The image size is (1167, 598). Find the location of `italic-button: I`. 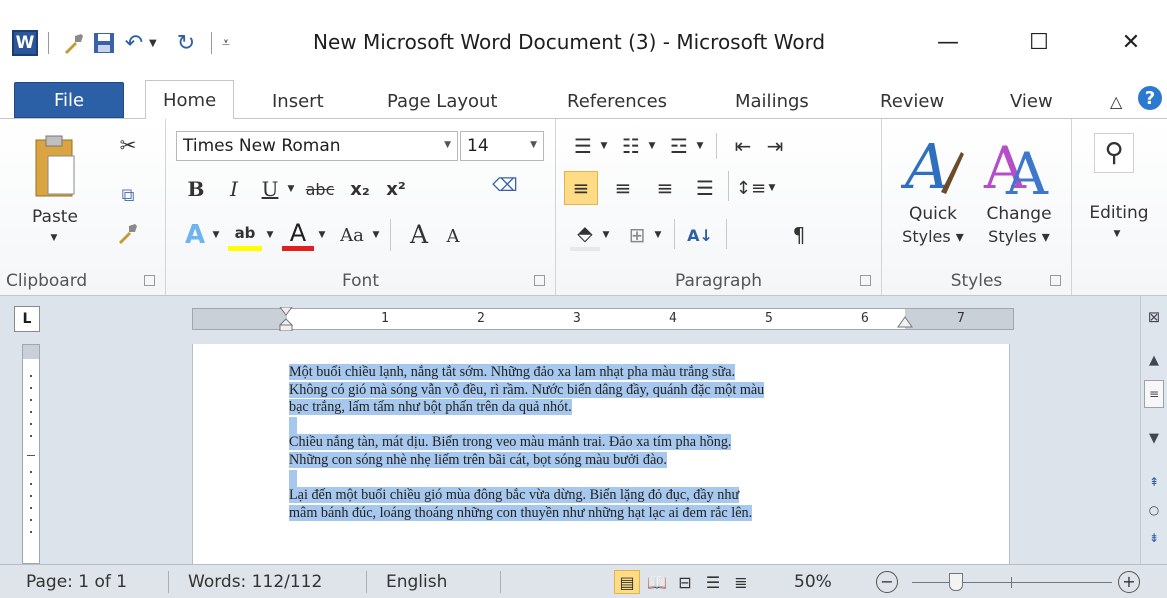

italic-button: I is located at coordinates (234, 189).